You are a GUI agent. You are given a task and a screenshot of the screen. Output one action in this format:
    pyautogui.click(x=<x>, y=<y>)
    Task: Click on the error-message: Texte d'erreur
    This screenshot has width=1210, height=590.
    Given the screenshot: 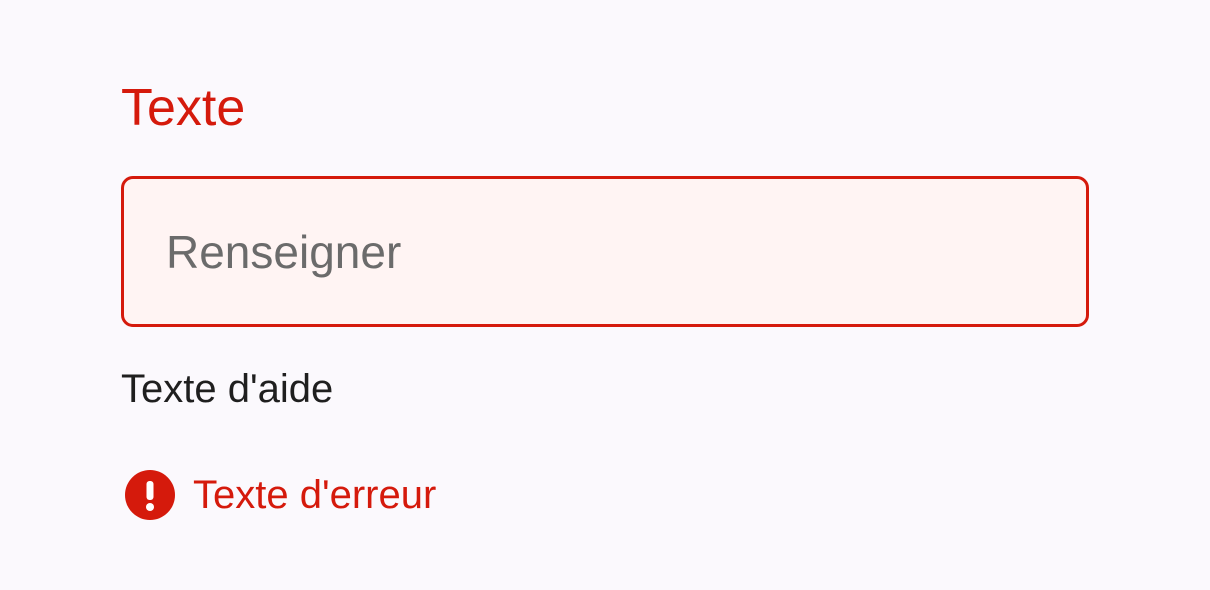 What is the action you would take?
    pyautogui.click(x=280, y=495)
    